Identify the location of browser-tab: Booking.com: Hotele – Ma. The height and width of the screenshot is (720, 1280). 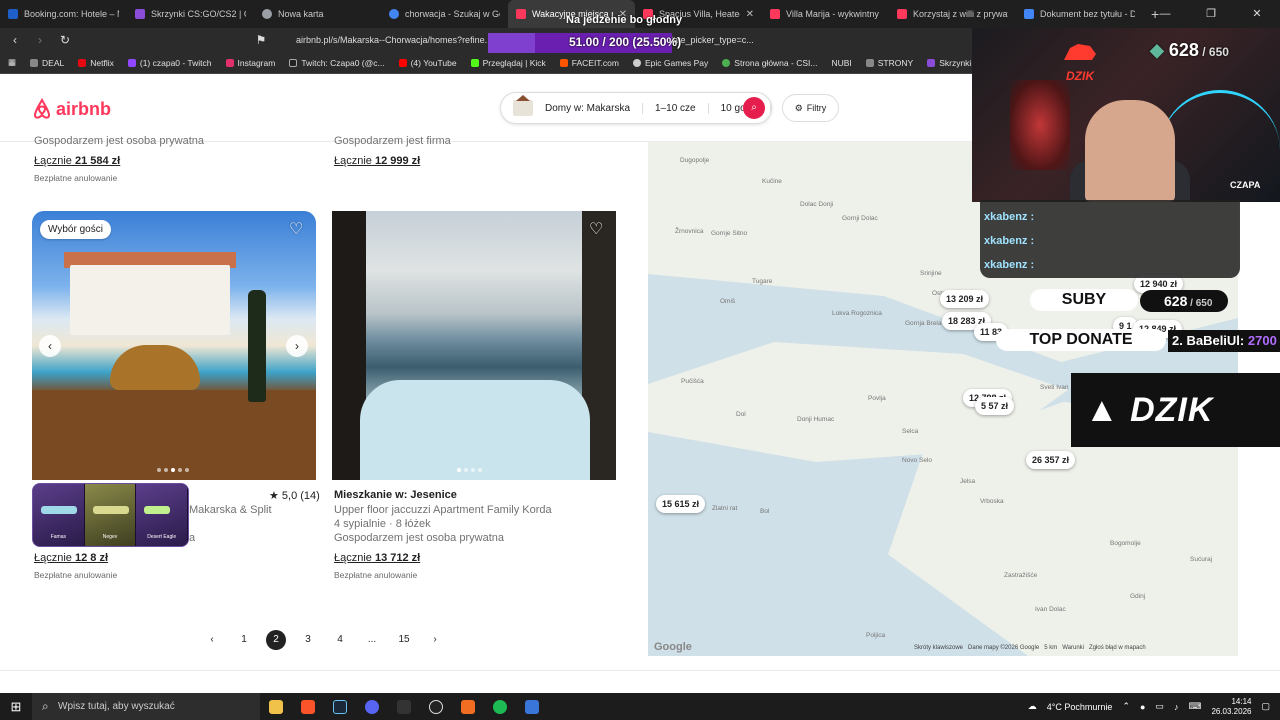
(63, 14).